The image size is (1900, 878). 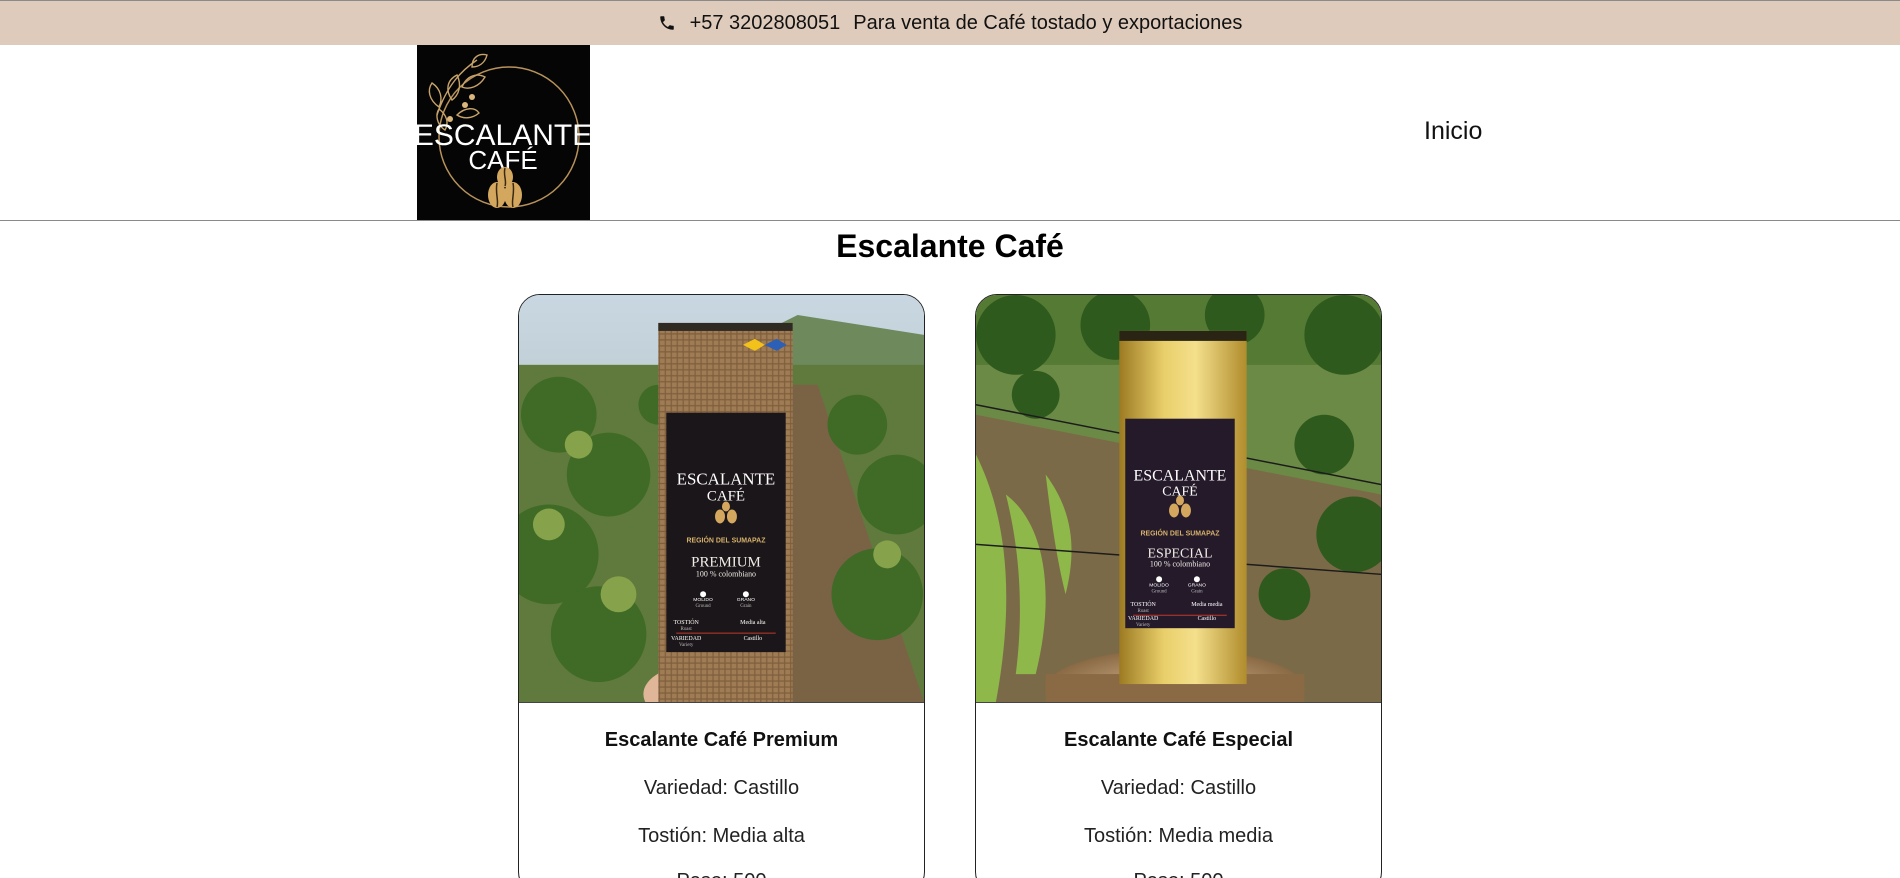 I want to click on bag-roast-value: Media media, so click(x=1207, y=605).